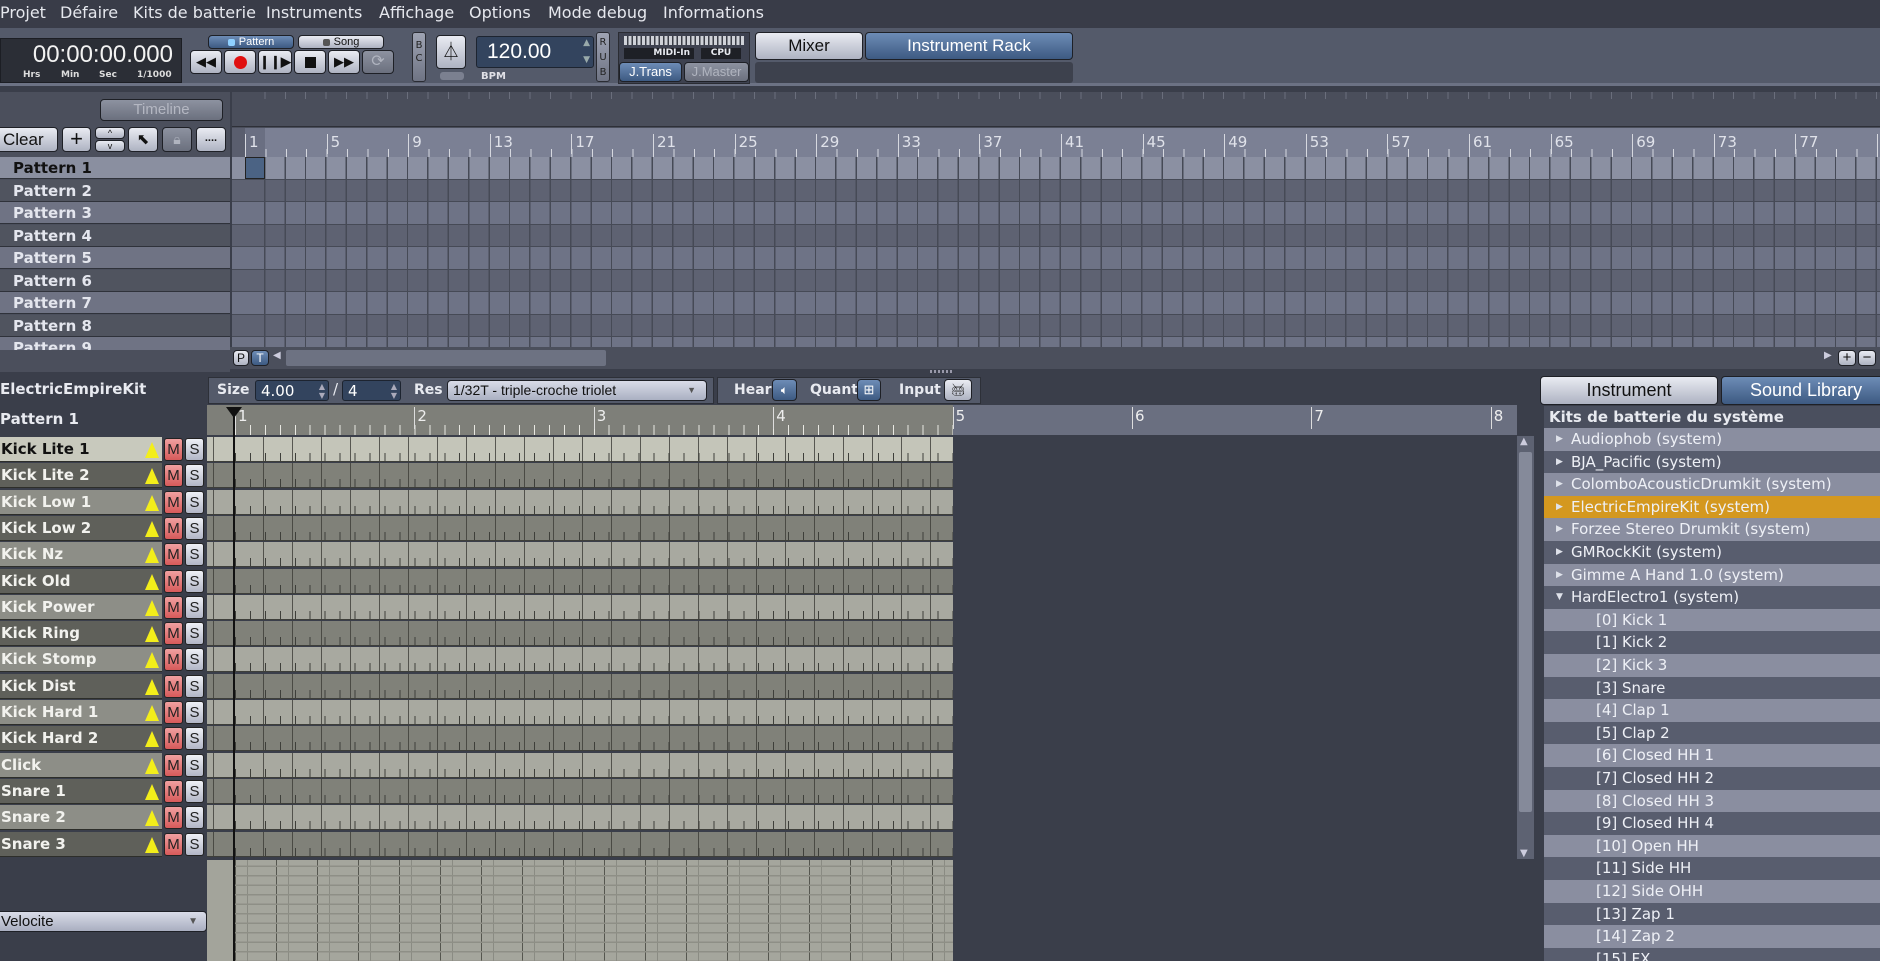 This screenshot has height=961, width=1880. What do you see at coordinates (81, 634) in the screenshot?
I see `instrument-name: Kick Ring` at bounding box center [81, 634].